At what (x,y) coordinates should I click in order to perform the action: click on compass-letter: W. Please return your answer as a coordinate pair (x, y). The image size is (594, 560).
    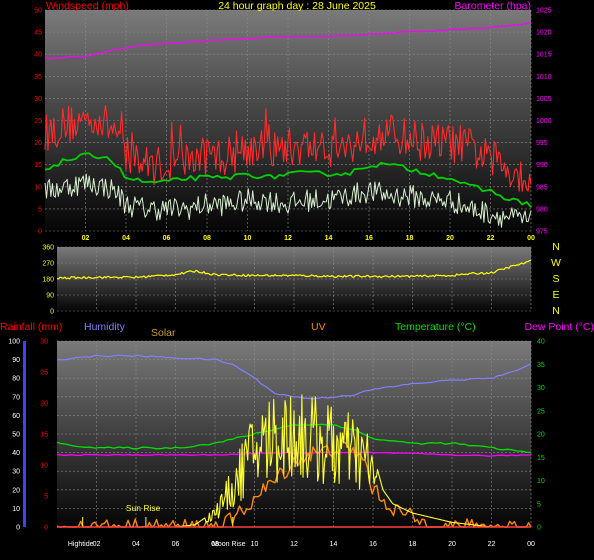
    Looking at the image, I should click on (556, 263).